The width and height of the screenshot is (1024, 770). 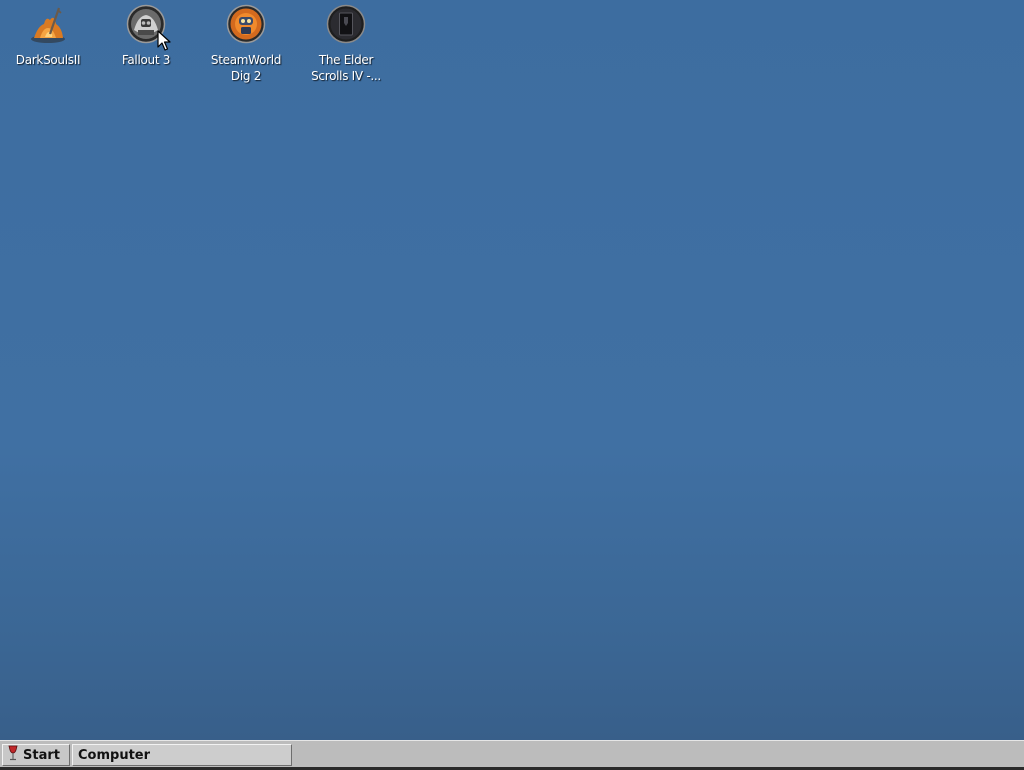 What do you see at coordinates (182, 755) in the screenshot?
I see `taskbar-item-computer: Computer` at bounding box center [182, 755].